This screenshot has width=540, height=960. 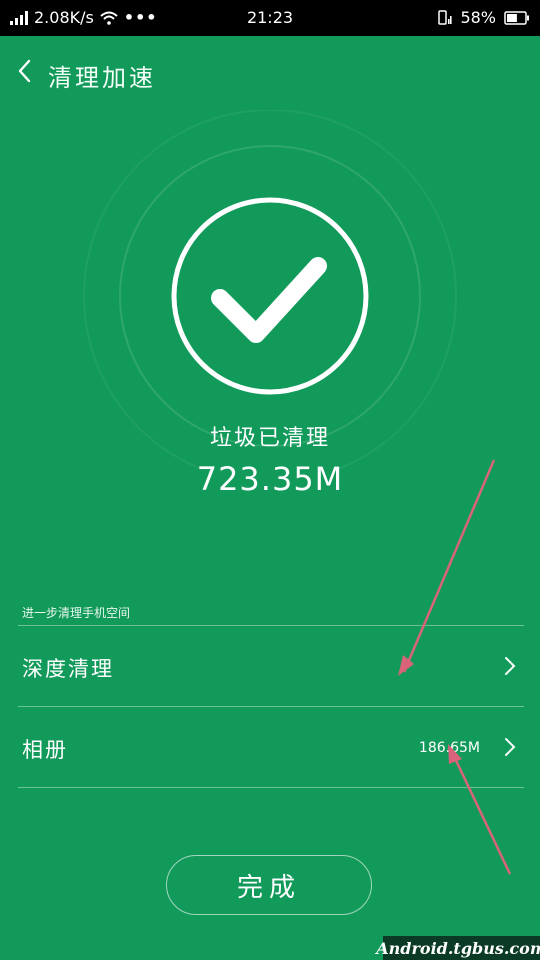 What do you see at coordinates (269, 885) in the screenshot?
I see `done-button: 完成` at bounding box center [269, 885].